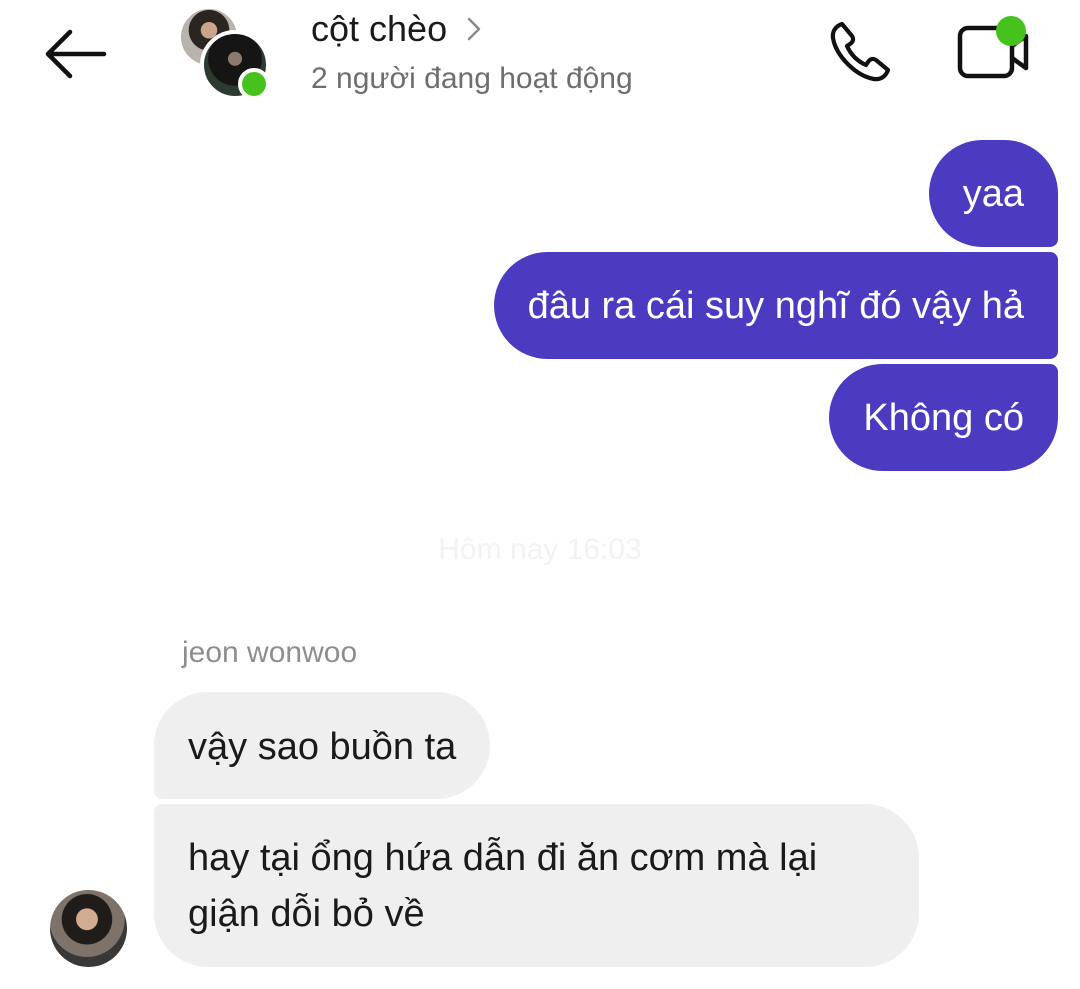 This screenshot has height=989, width=1080. What do you see at coordinates (540, 56) in the screenshot?
I see `chat-header: cột chèo 2 người đang hoạt động` at bounding box center [540, 56].